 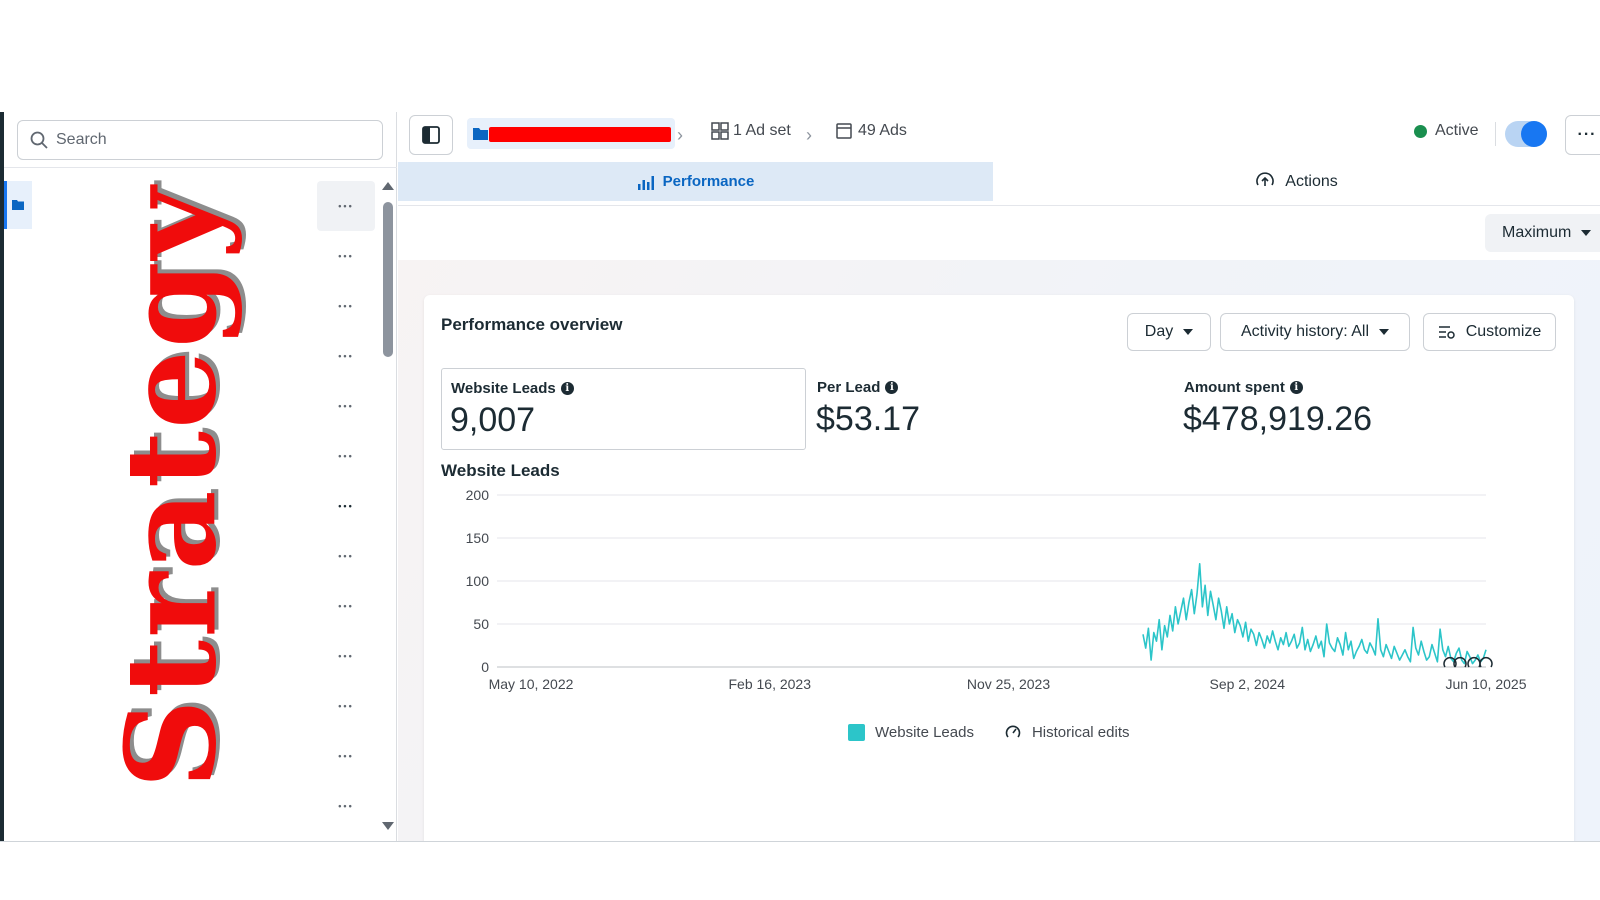 What do you see at coordinates (1446, 332) in the screenshot?
I see `settings-sliders-icon` at bounding box center [1446, 332].